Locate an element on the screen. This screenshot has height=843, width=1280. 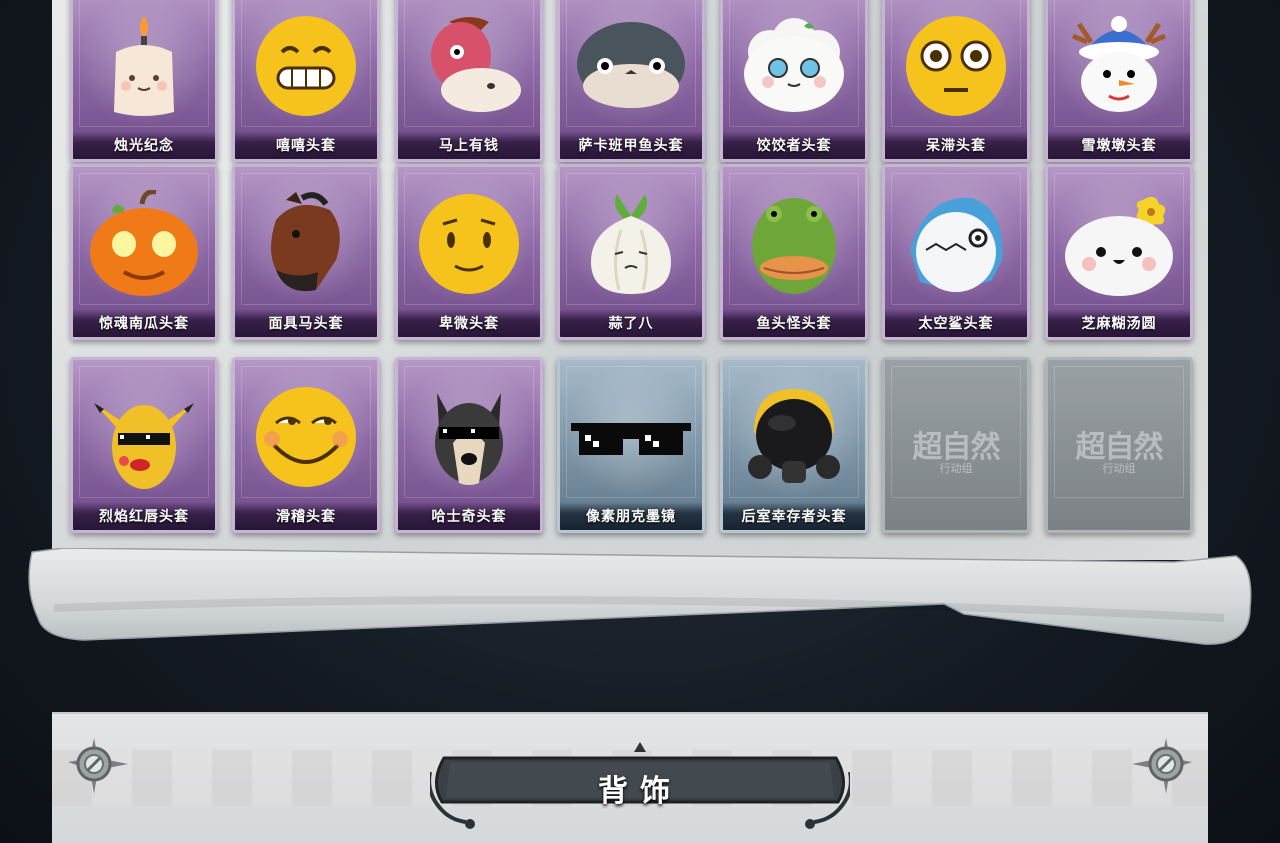
fishman-head-icon is located at coordinates (794, 245).